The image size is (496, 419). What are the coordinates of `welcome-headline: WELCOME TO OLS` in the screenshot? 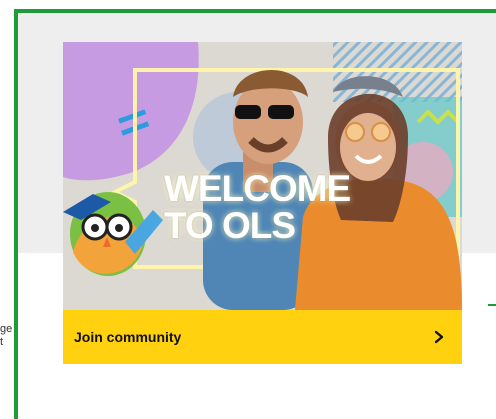 It's located at (257, 207).